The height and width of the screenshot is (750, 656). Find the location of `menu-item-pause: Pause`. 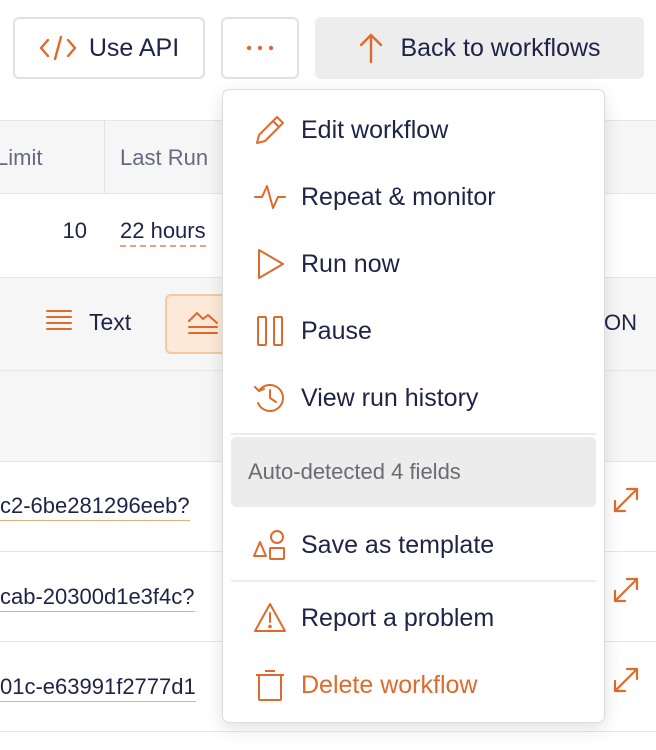

menu-item-pause: Pause is located at coordinates (413, 331).